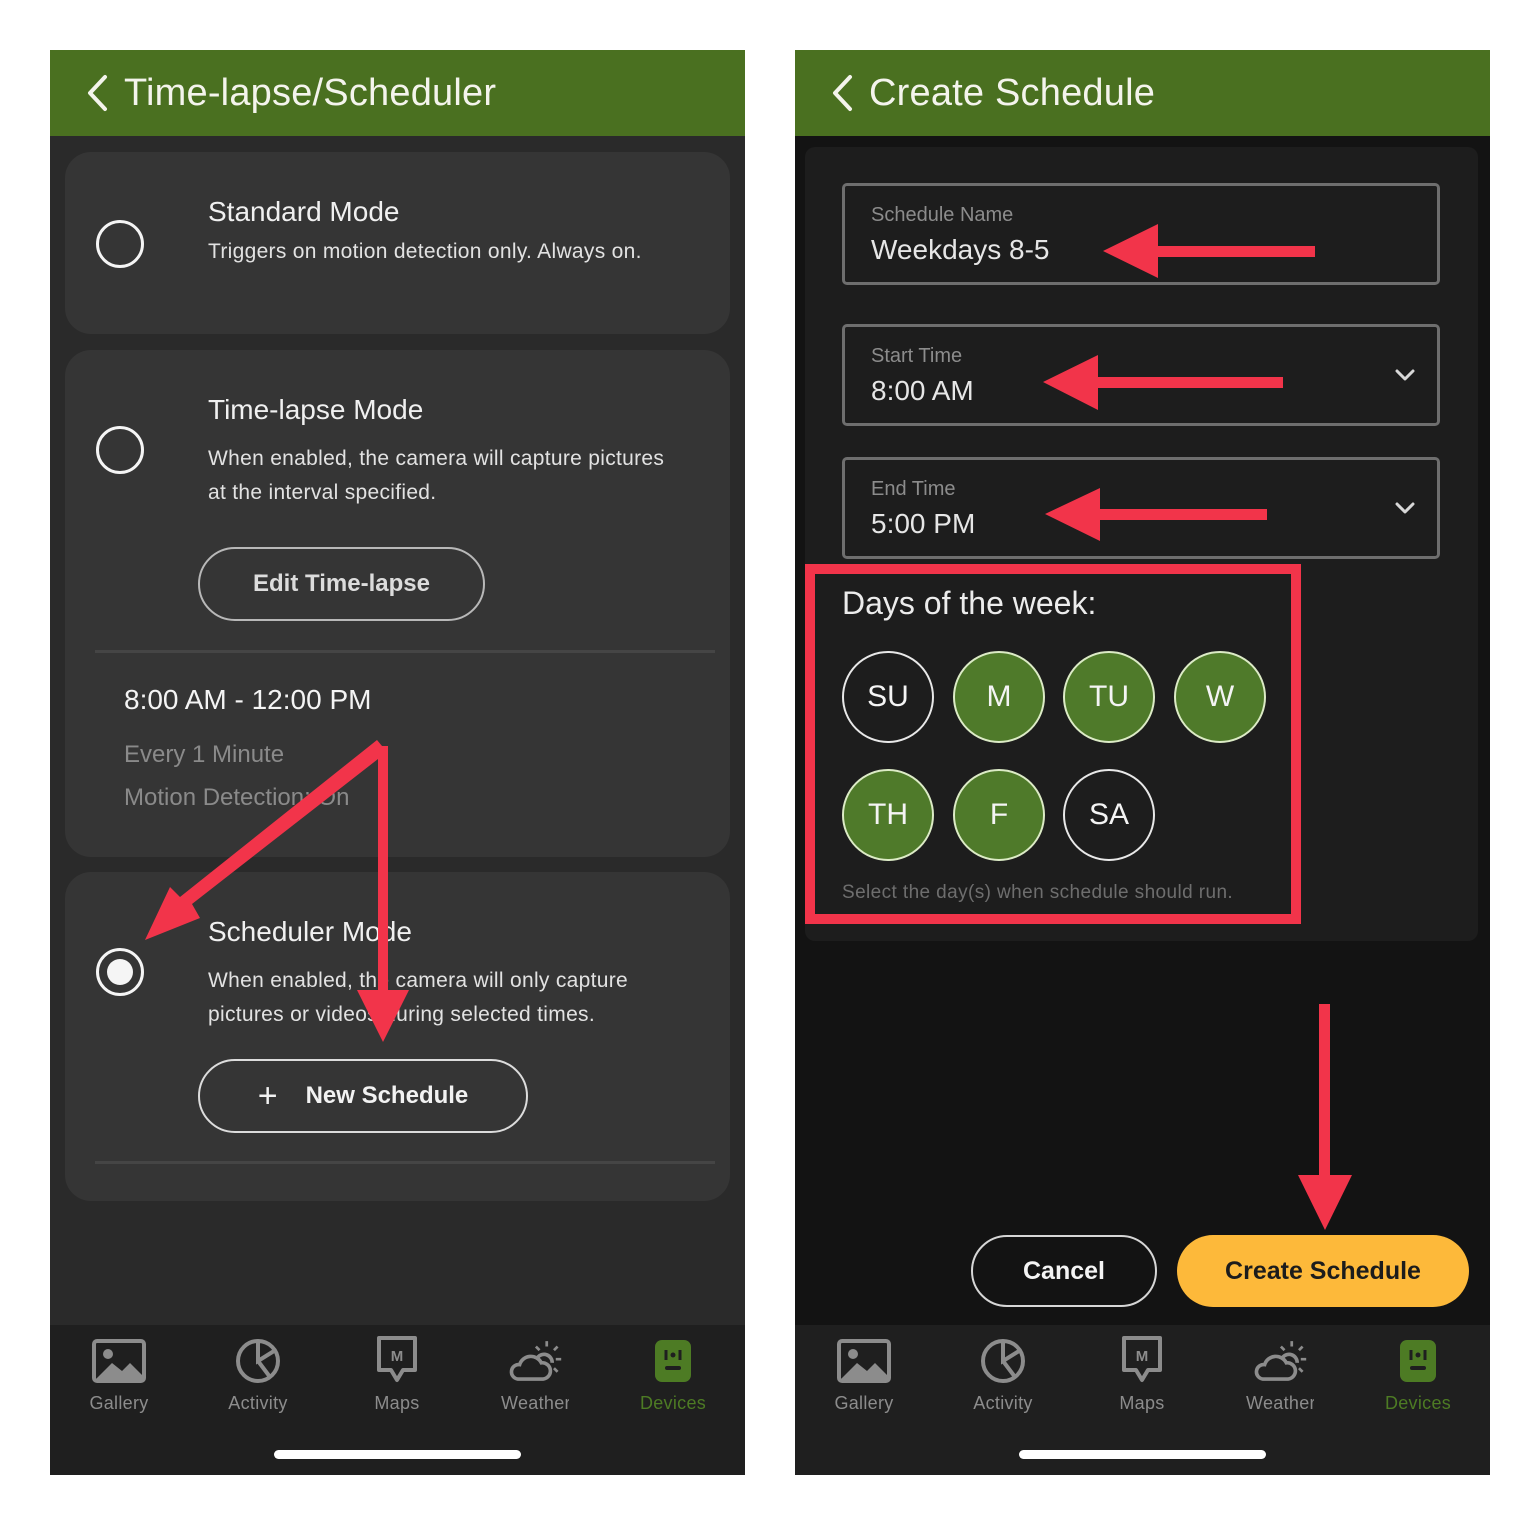 Image resolution: width=1540 pixels, height=1525 pixels. What do you see at coordinates (1109, 815) in the screenshot?
I see `day-toggle-sa: SA` at bounding box center [1109, 815].